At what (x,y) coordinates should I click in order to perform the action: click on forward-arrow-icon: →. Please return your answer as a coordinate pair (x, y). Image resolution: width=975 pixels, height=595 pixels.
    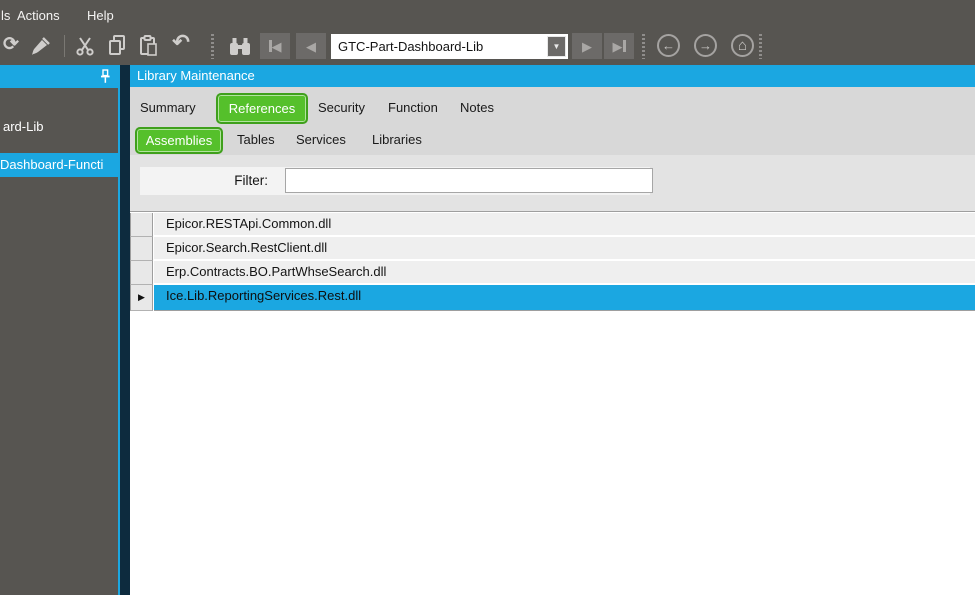
    Looking at the image, I should click on (705, 45).